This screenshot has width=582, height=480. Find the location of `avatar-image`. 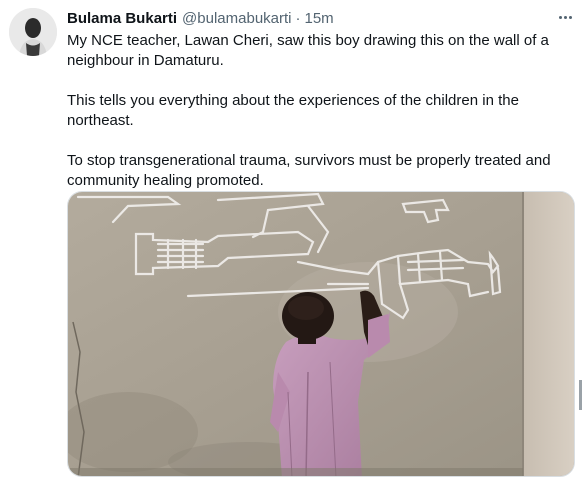

avatar-image is located at coordinates (33, 32).